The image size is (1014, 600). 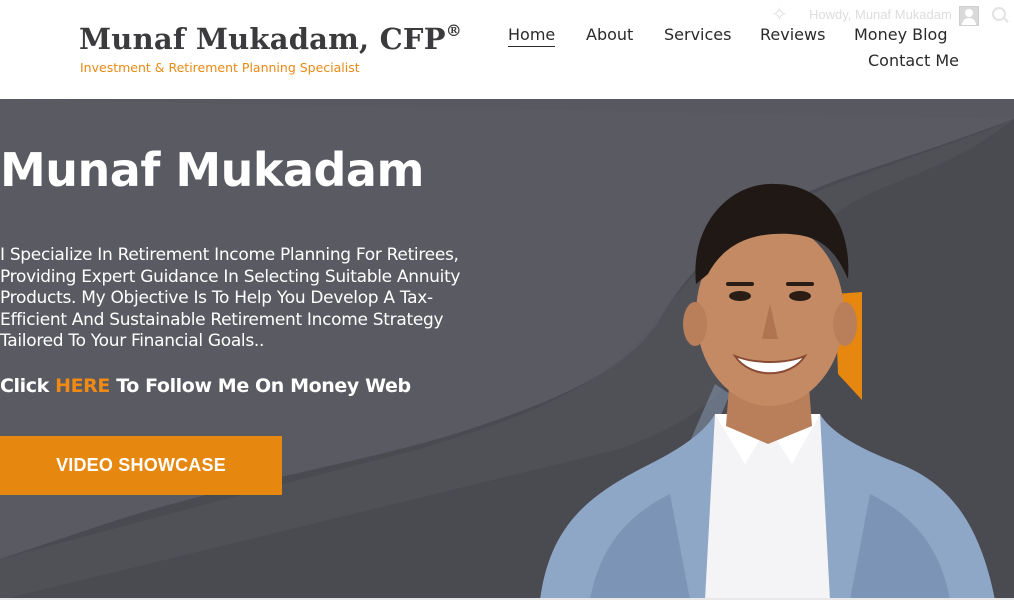 I want to click on nav-item-about: About, so click(x=609, y=34).